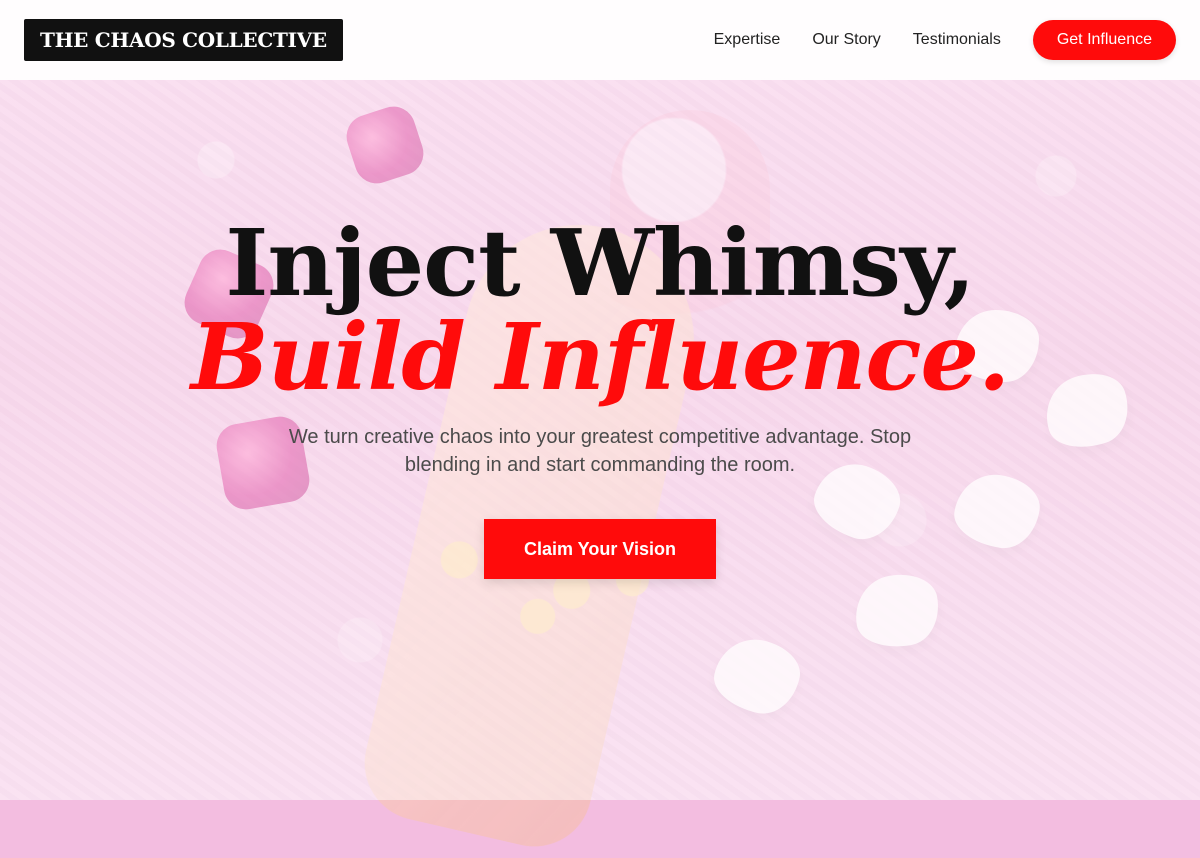 This screenshot has width=1200, height=858. I want to click on get-influence-button: Get Influence, so click(1104, 40).